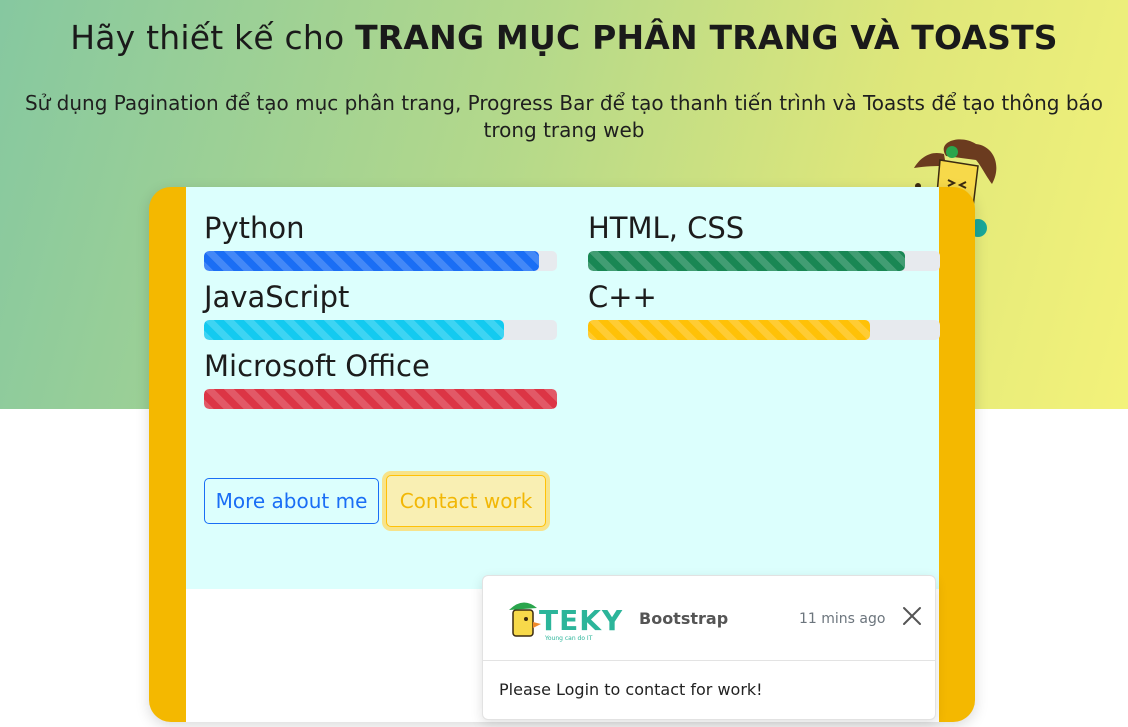  I want to click on headline-bold: TRANG MỤC PHÂN TRANG VÀ TOASTS, so click(706, 37).